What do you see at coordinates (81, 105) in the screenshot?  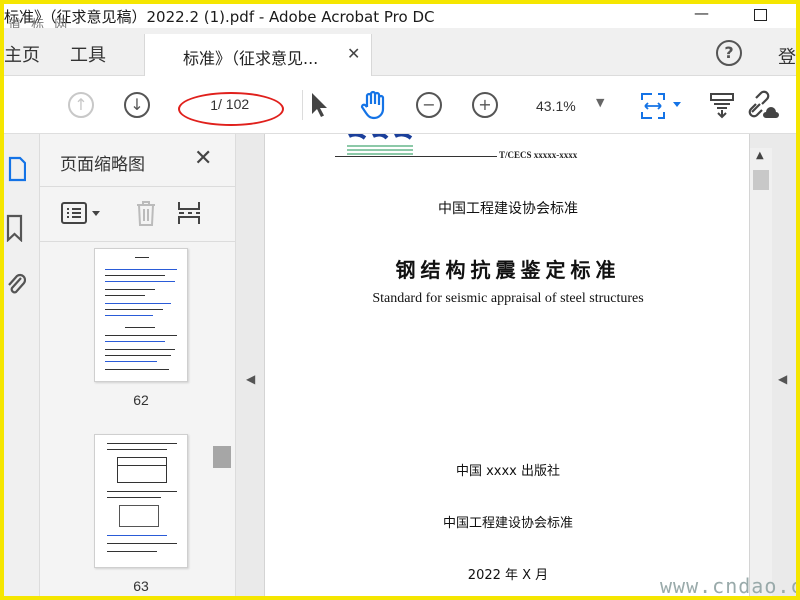 I see `prev-page-icon: ↑` at bounding box center [81, 105].